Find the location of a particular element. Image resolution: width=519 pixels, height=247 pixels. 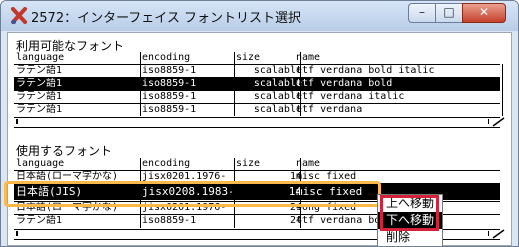

move-down-menu-item: 下へ移動 is located at coordinates (410, 220).